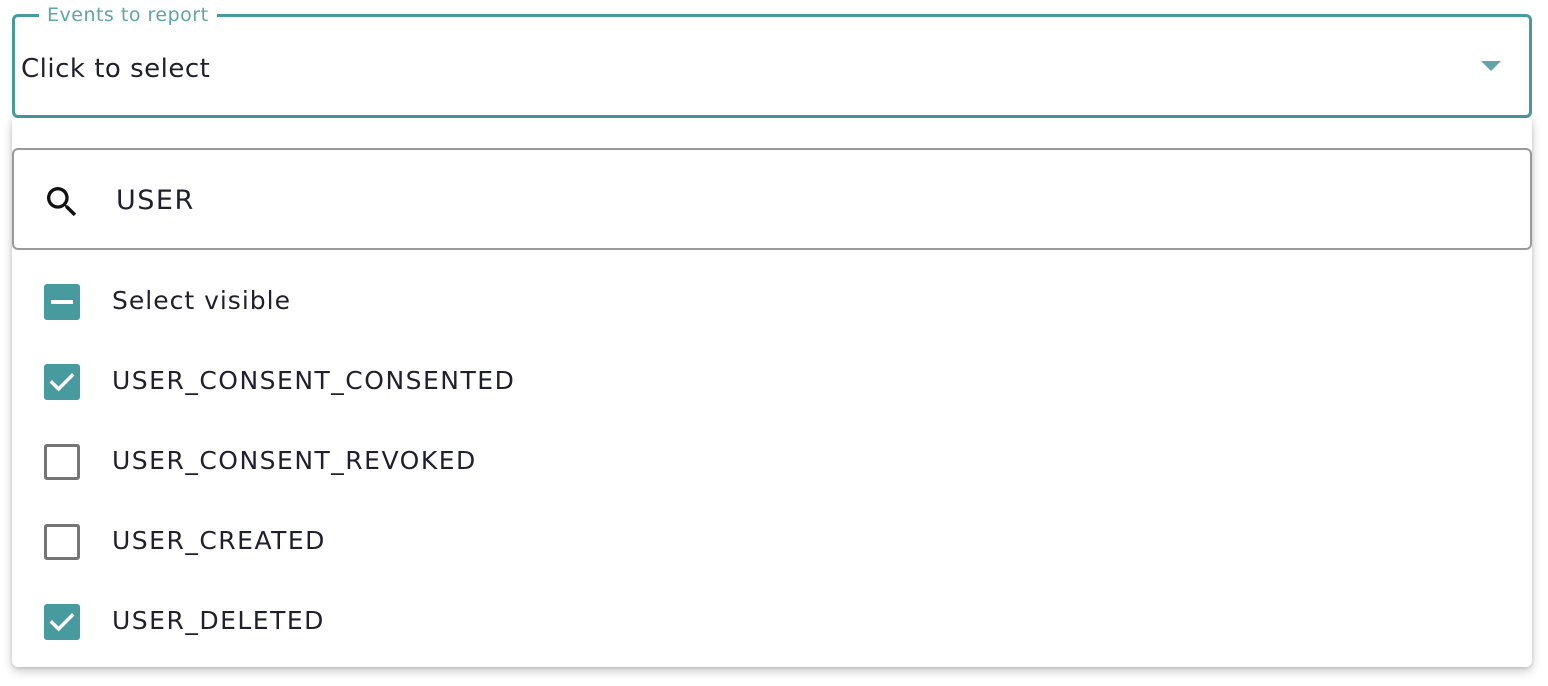  I want to click on list-item: USER_CREATED, so click(772, 542).